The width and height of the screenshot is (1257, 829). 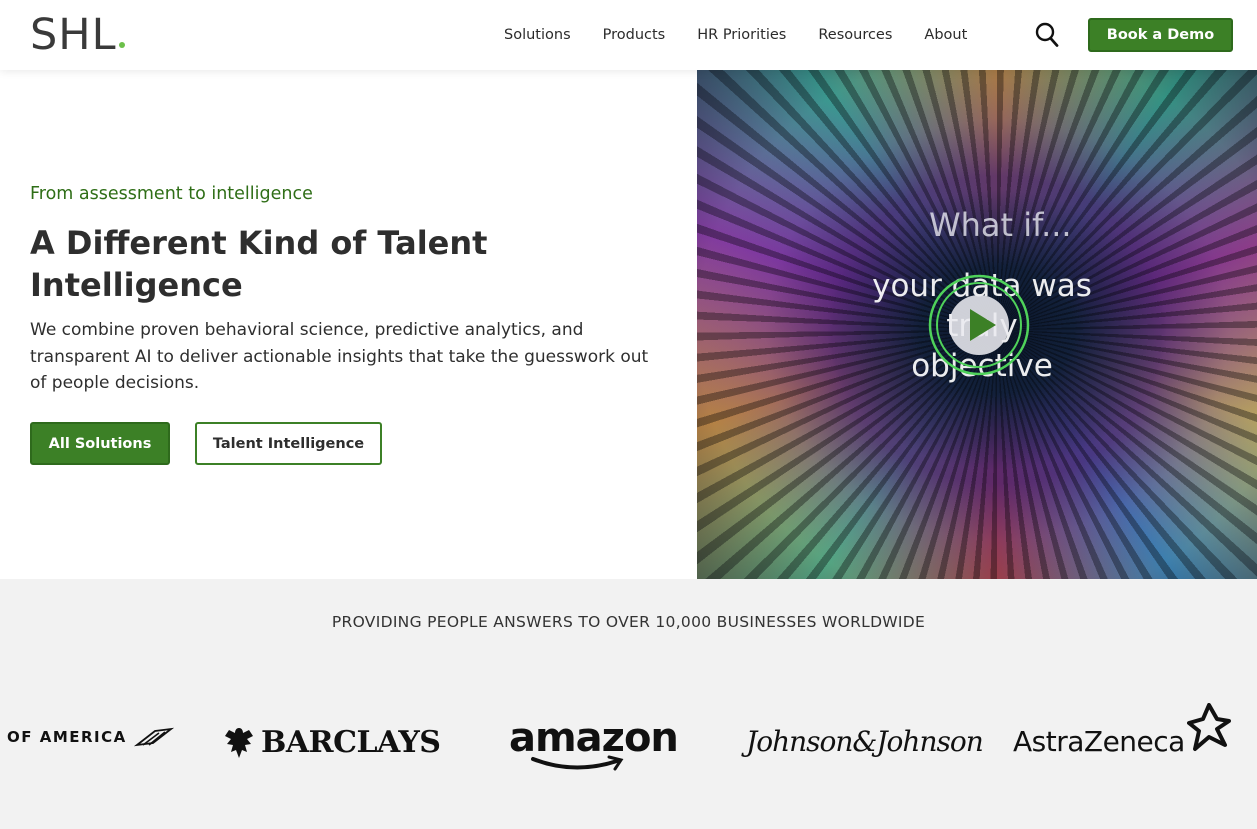 I want to click on logo-text: SHL, so click(x=73, y=35).